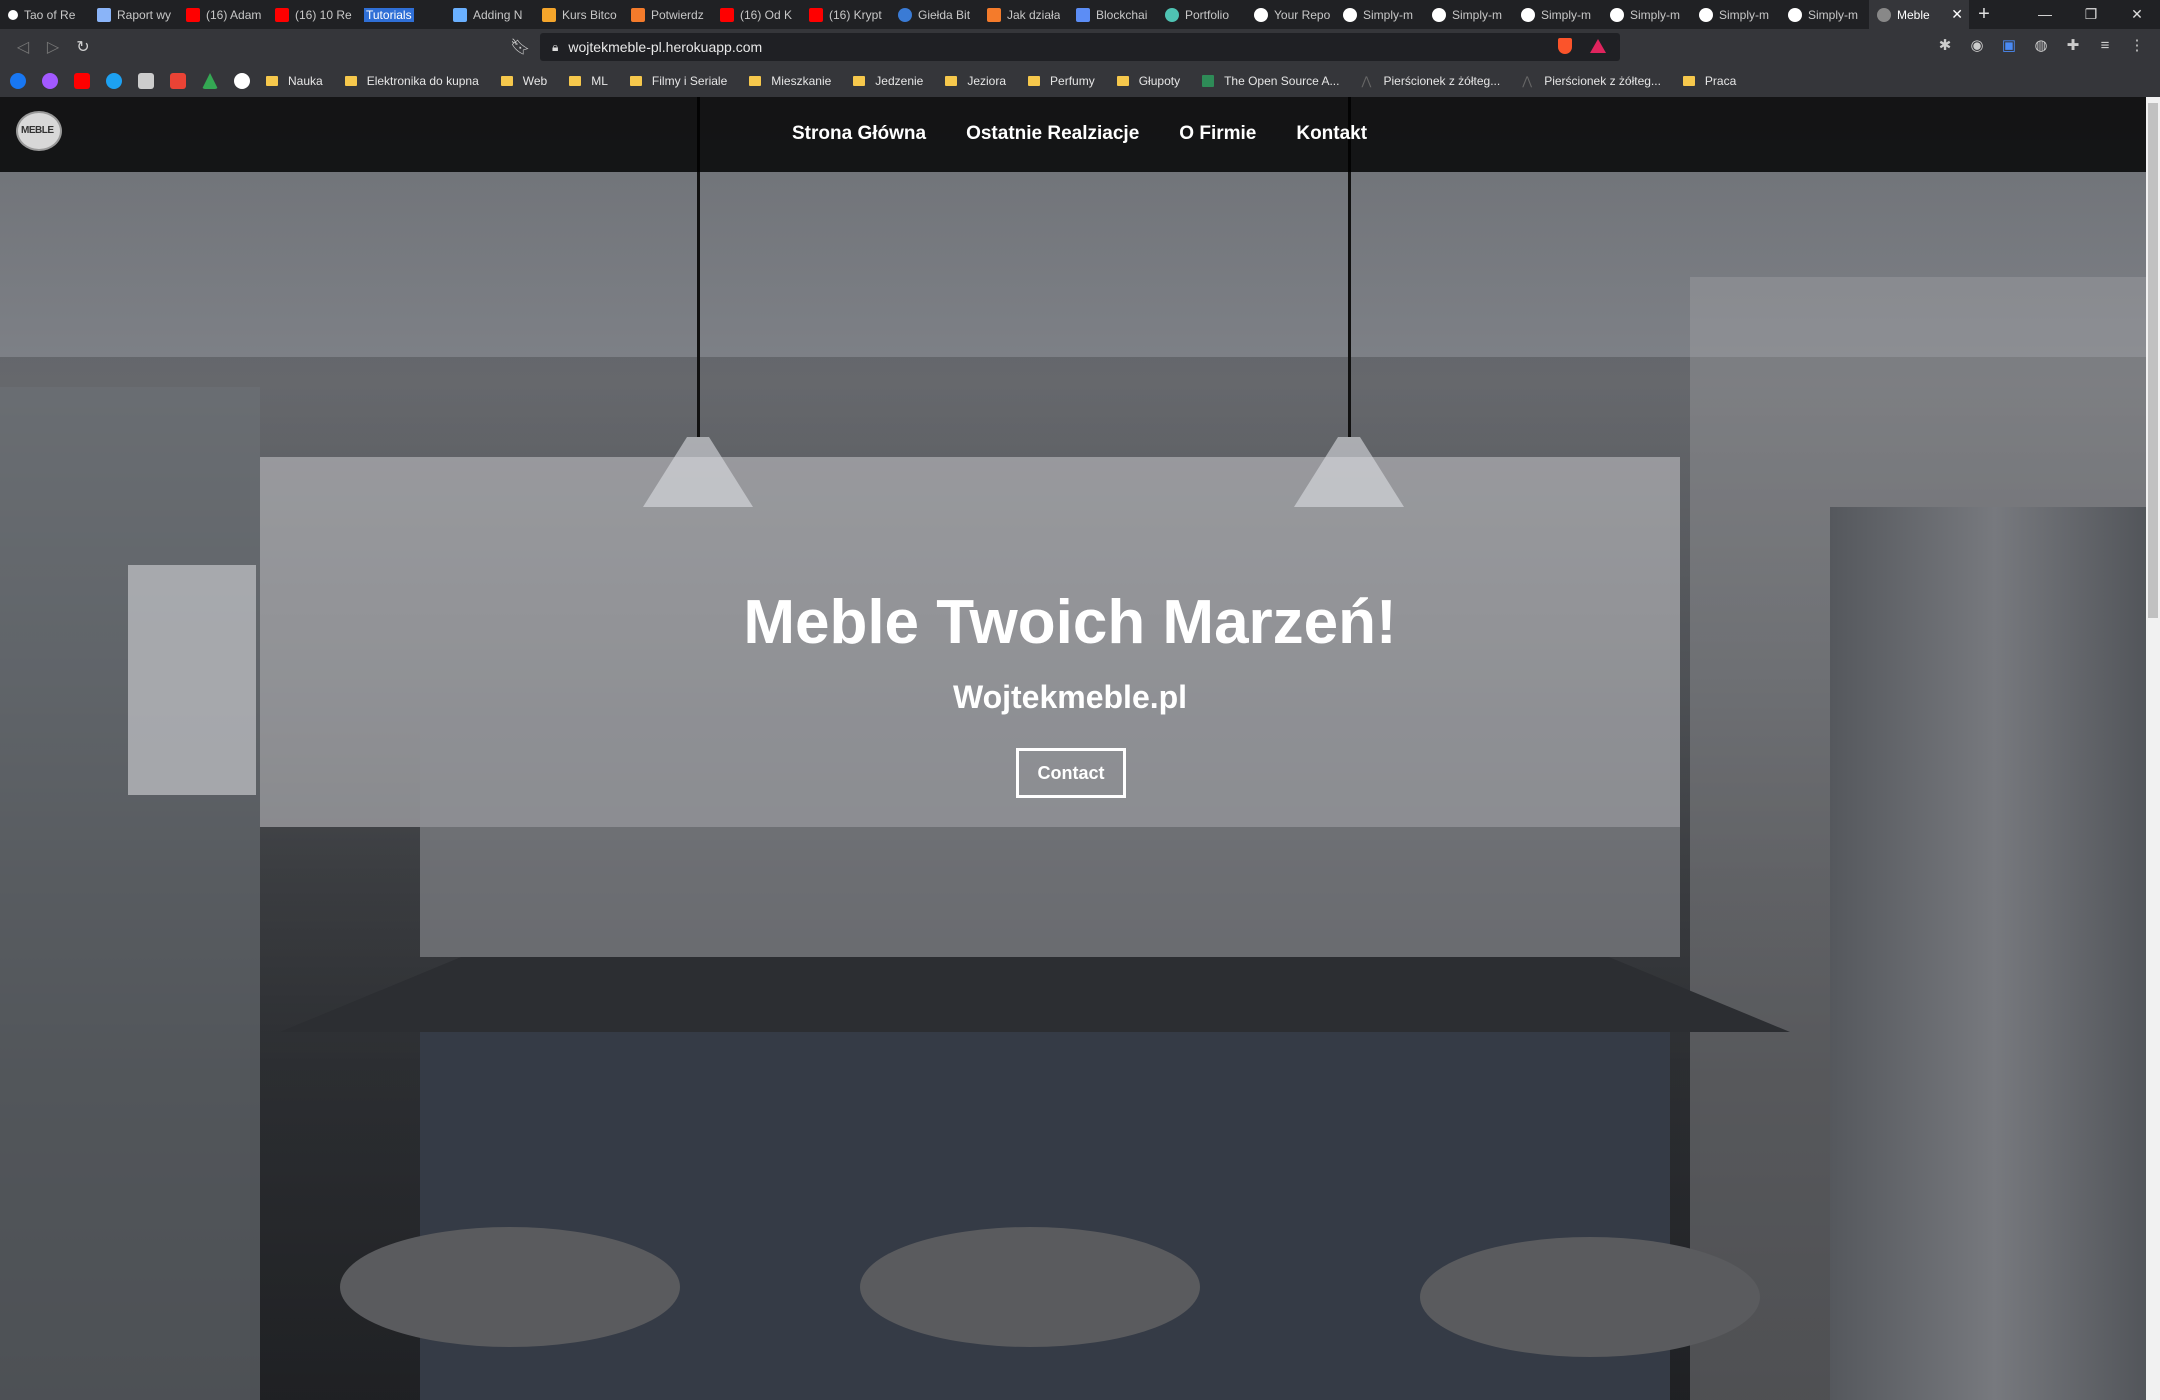  What do you see at coordinates (578, 14) in the screenshot?
I see `browser-tab: Kurs Bitco` at bounding box center [578, 14].